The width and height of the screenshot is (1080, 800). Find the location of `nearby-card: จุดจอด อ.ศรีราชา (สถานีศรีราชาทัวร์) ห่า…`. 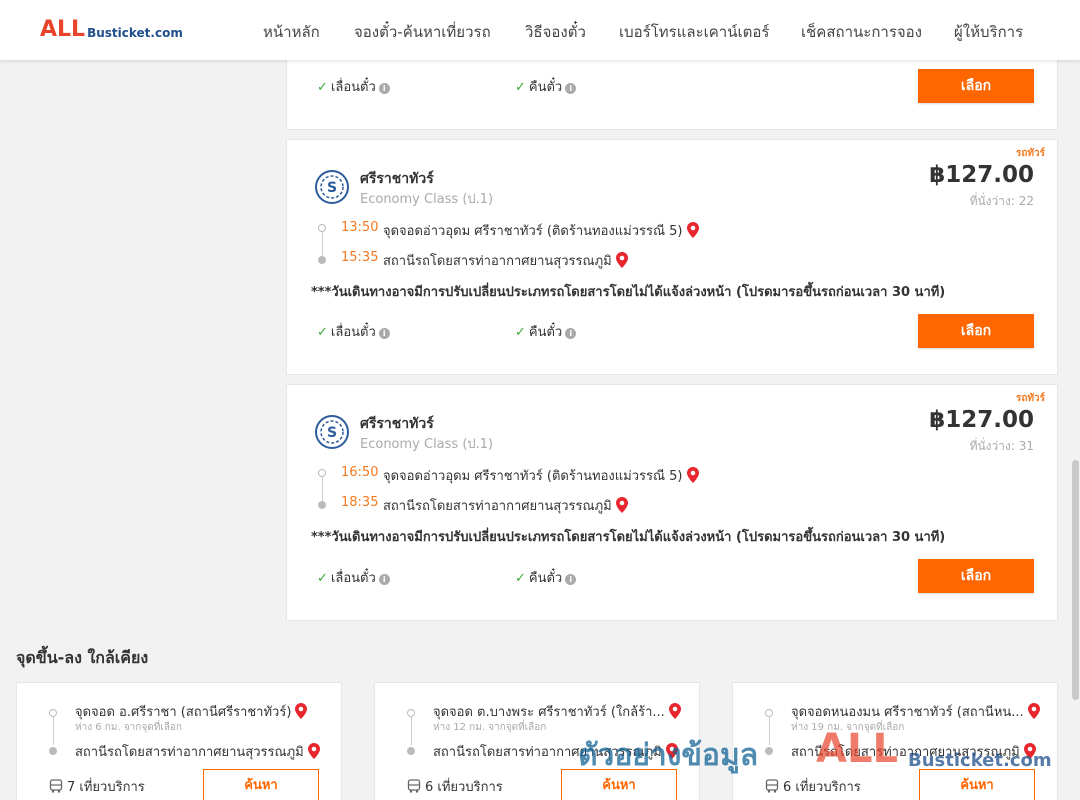

nearby-card: จุดจอด อ.ศรีราชา (สถานีศรีราชาทัวร์) ห่า… is located at coordinates (179, 741).